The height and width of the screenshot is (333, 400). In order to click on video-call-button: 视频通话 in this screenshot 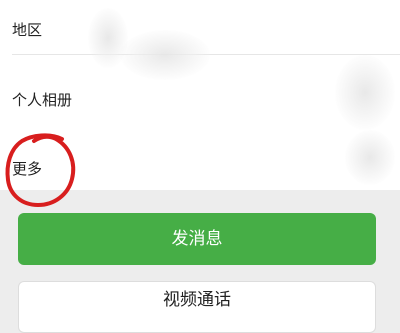, I will do `click(197, 307)`.